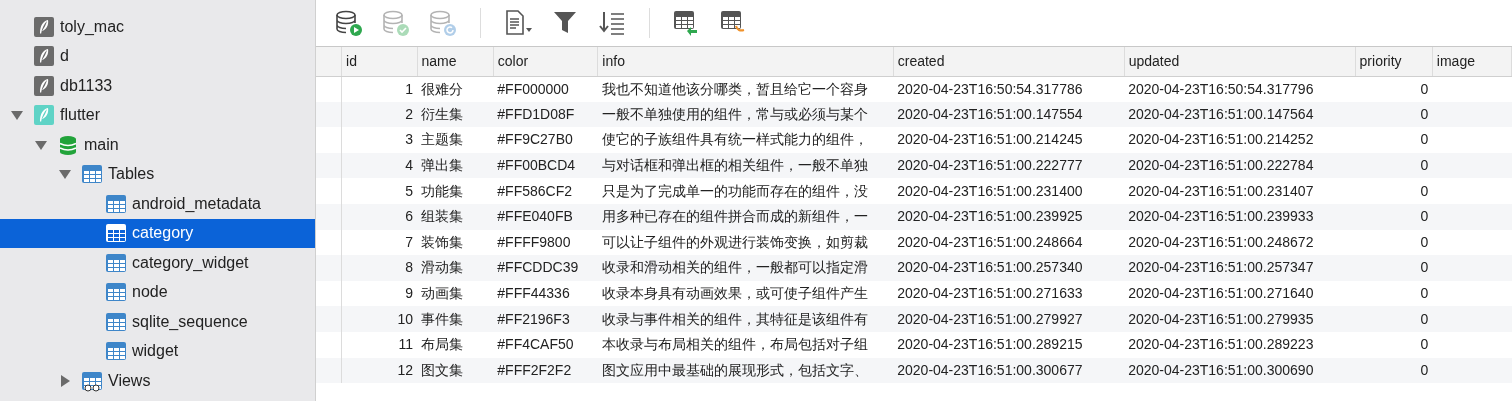  I want to click on table-cell: #FF9C27B0, so click(545, 140).